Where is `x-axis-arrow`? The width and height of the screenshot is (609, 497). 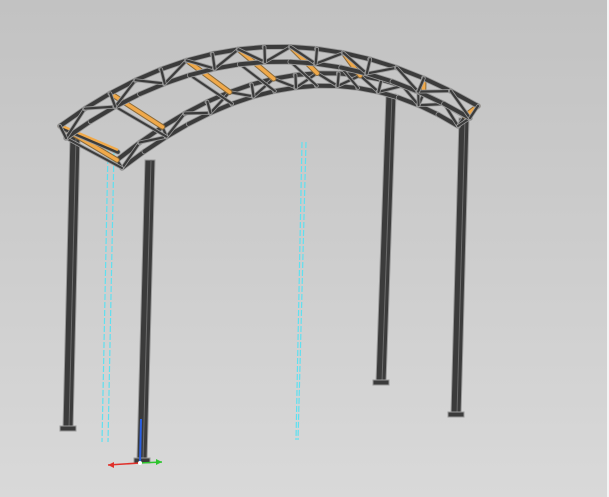
x-axis-arrow is located at coordinates (111, 465).